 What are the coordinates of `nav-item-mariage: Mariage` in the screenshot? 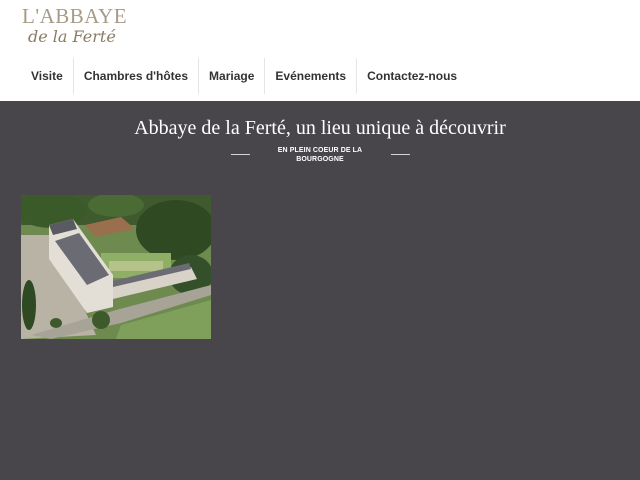 It's located at (231, 76).